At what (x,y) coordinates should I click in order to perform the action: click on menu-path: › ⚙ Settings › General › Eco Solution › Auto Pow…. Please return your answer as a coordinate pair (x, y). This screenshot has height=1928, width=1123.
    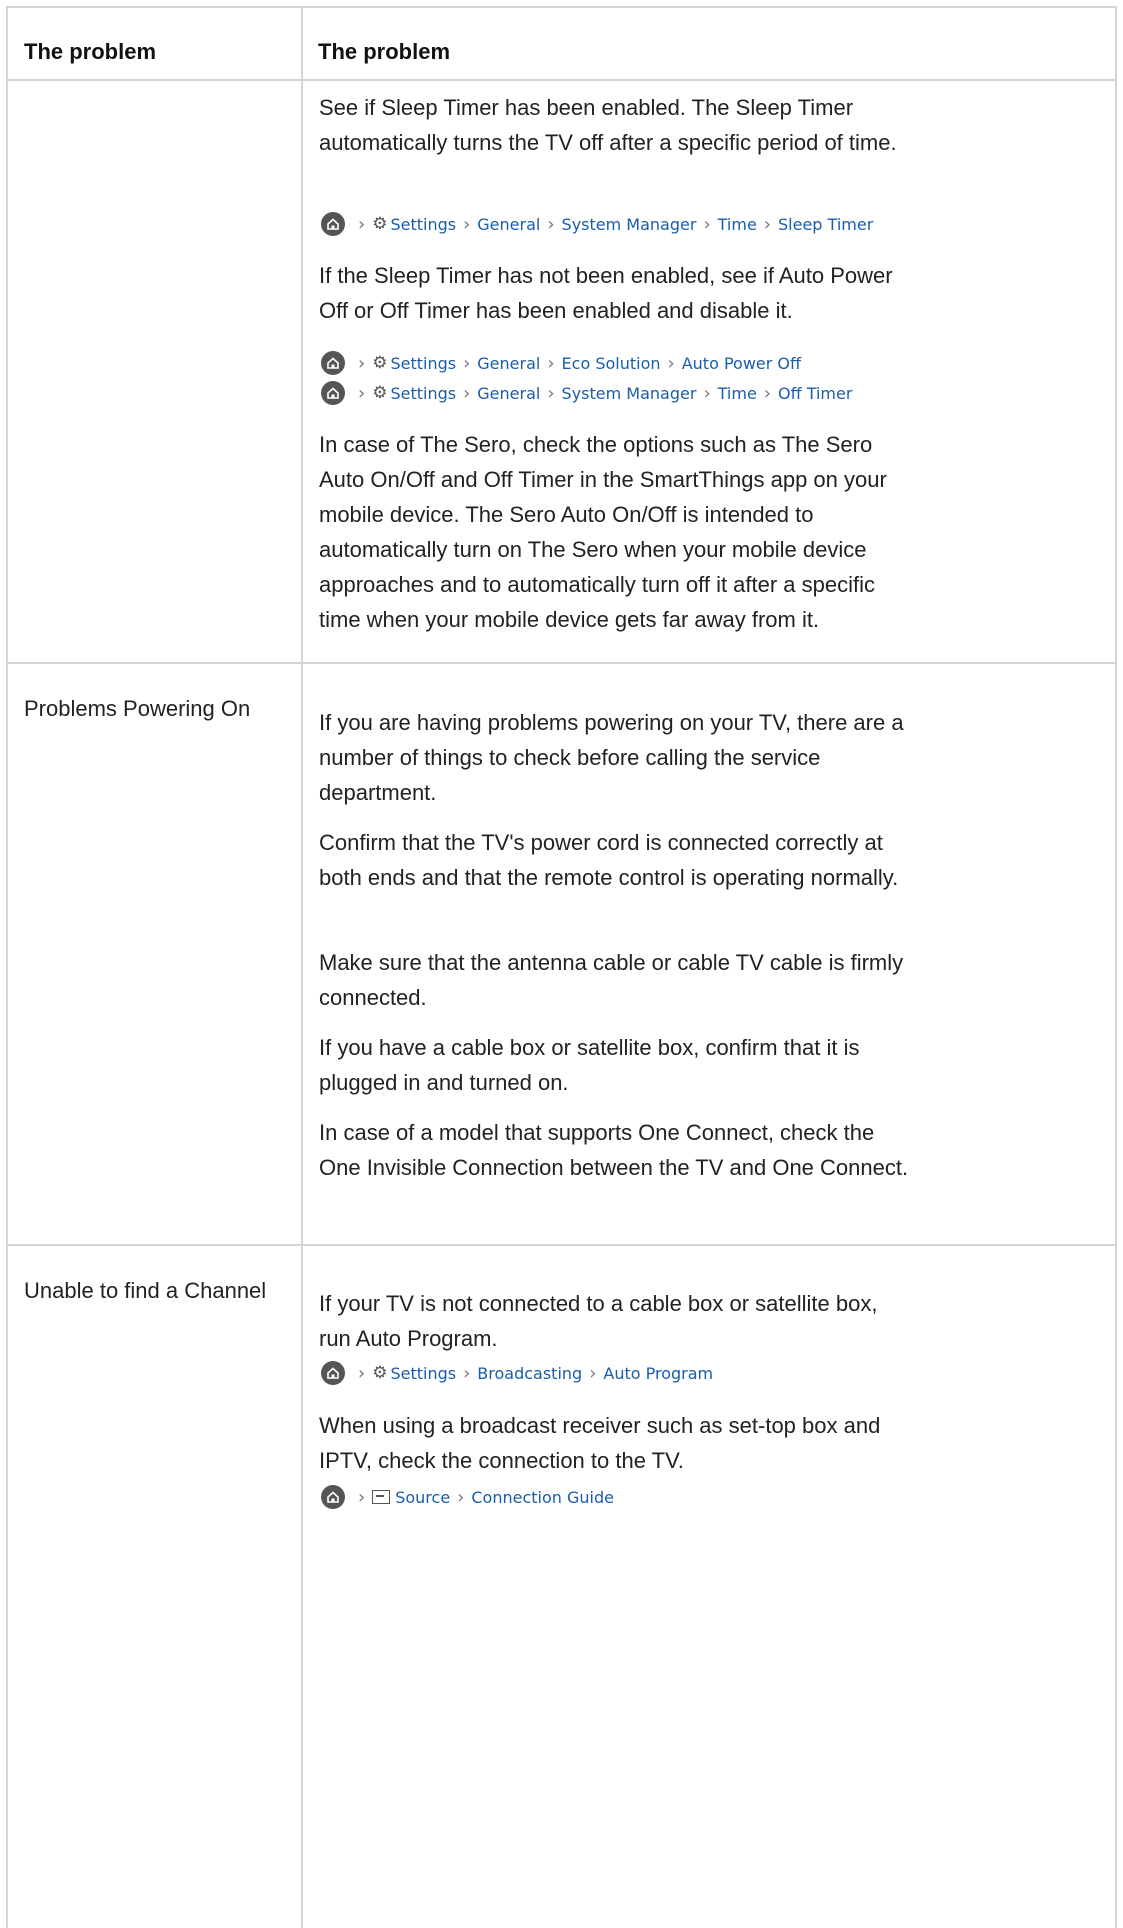
    Looking at the image, I should click on (561, 363).